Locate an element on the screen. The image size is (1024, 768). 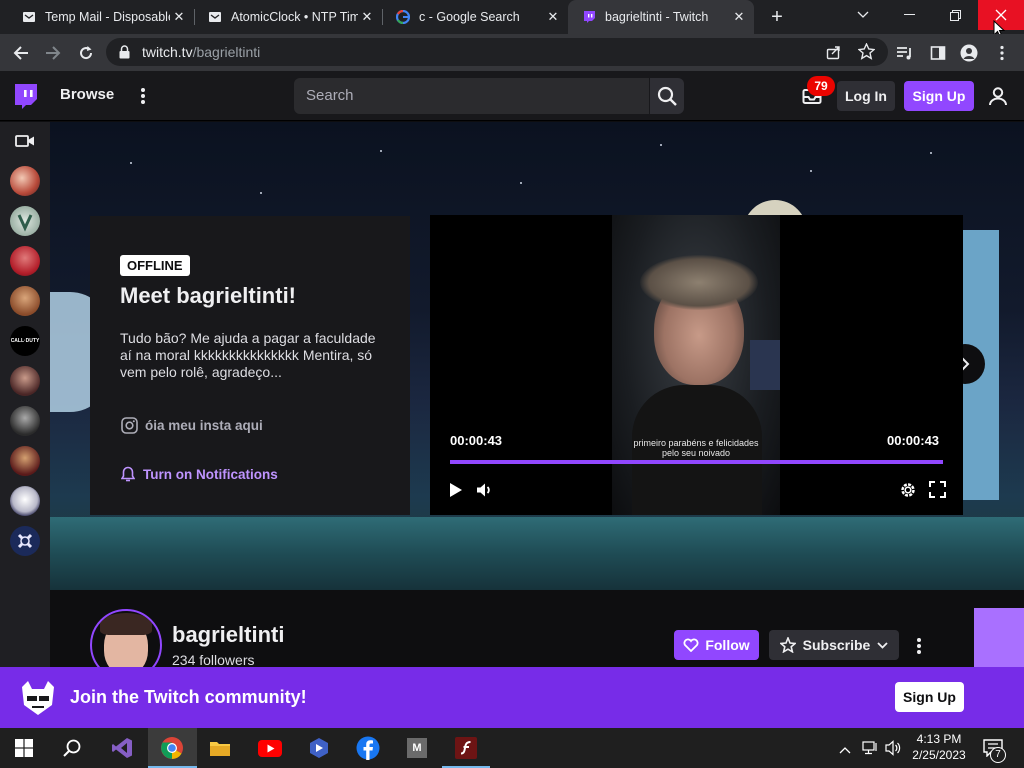
join-banner-text: Join the Twitch community! is located at coordinates (188, 697).